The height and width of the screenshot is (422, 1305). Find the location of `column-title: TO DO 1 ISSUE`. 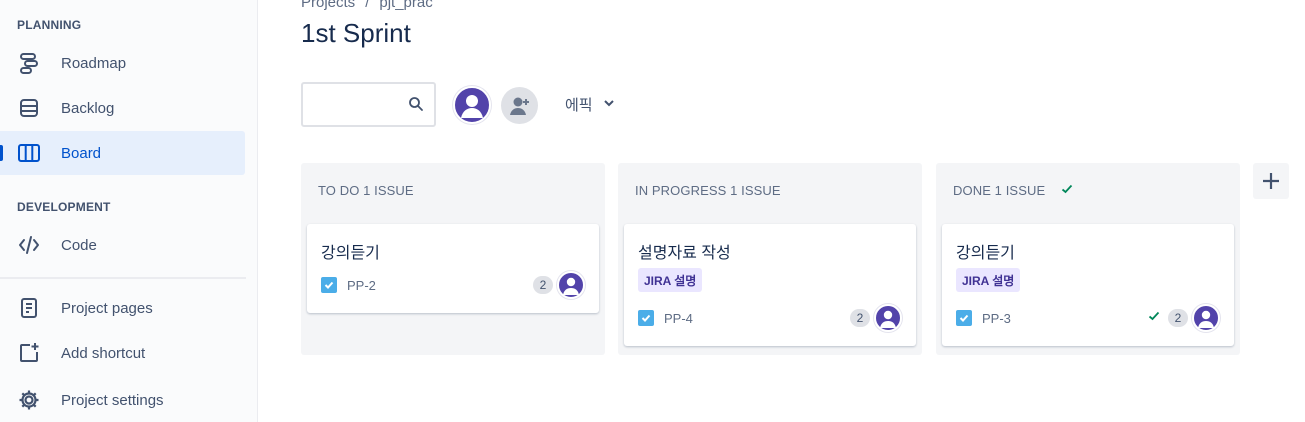

column-title: TO DO 1 ISSUE is located at coordinates (366, 190).